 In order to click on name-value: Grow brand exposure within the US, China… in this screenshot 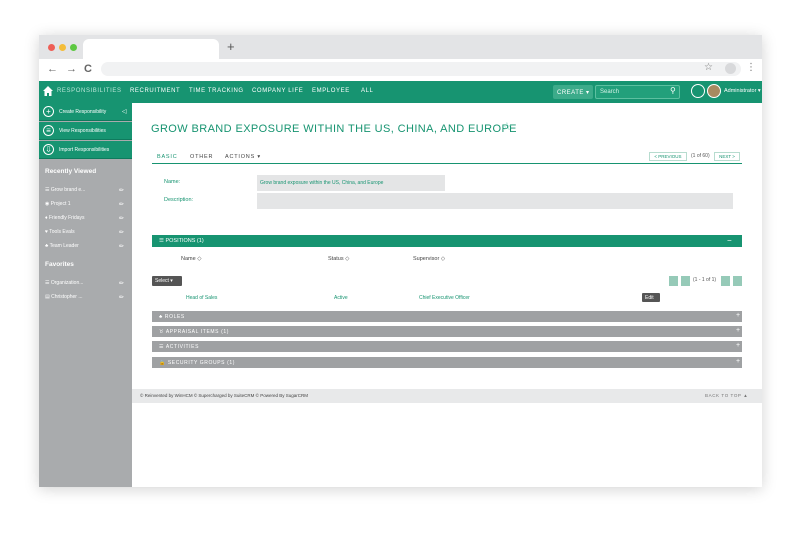, I will do `click(351, 183)`.